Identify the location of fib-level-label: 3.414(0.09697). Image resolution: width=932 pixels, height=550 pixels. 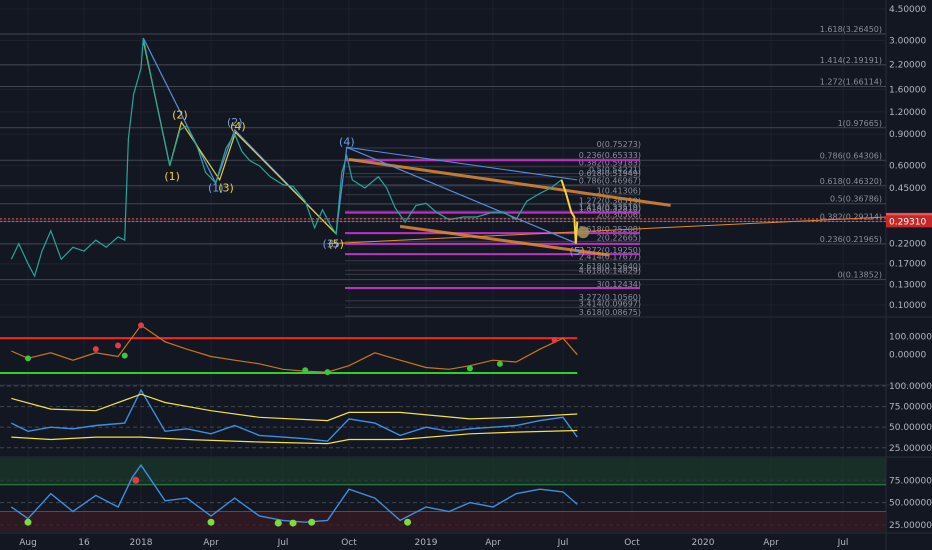
(610, 303).